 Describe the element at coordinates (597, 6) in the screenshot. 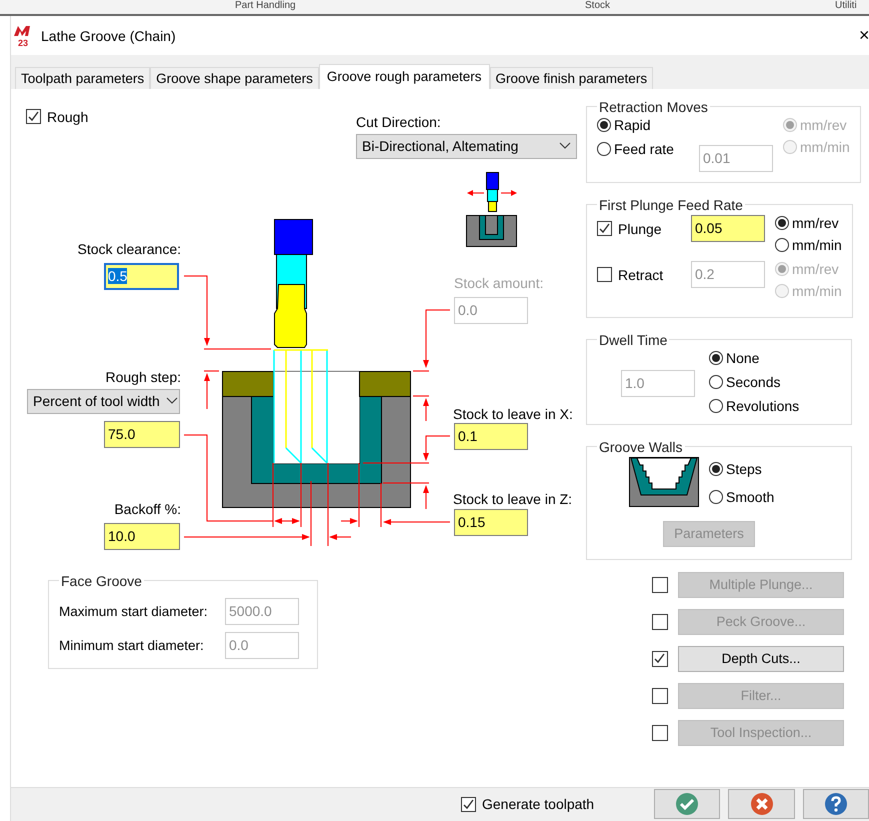

I see `header-column-label: Stock` at that location.